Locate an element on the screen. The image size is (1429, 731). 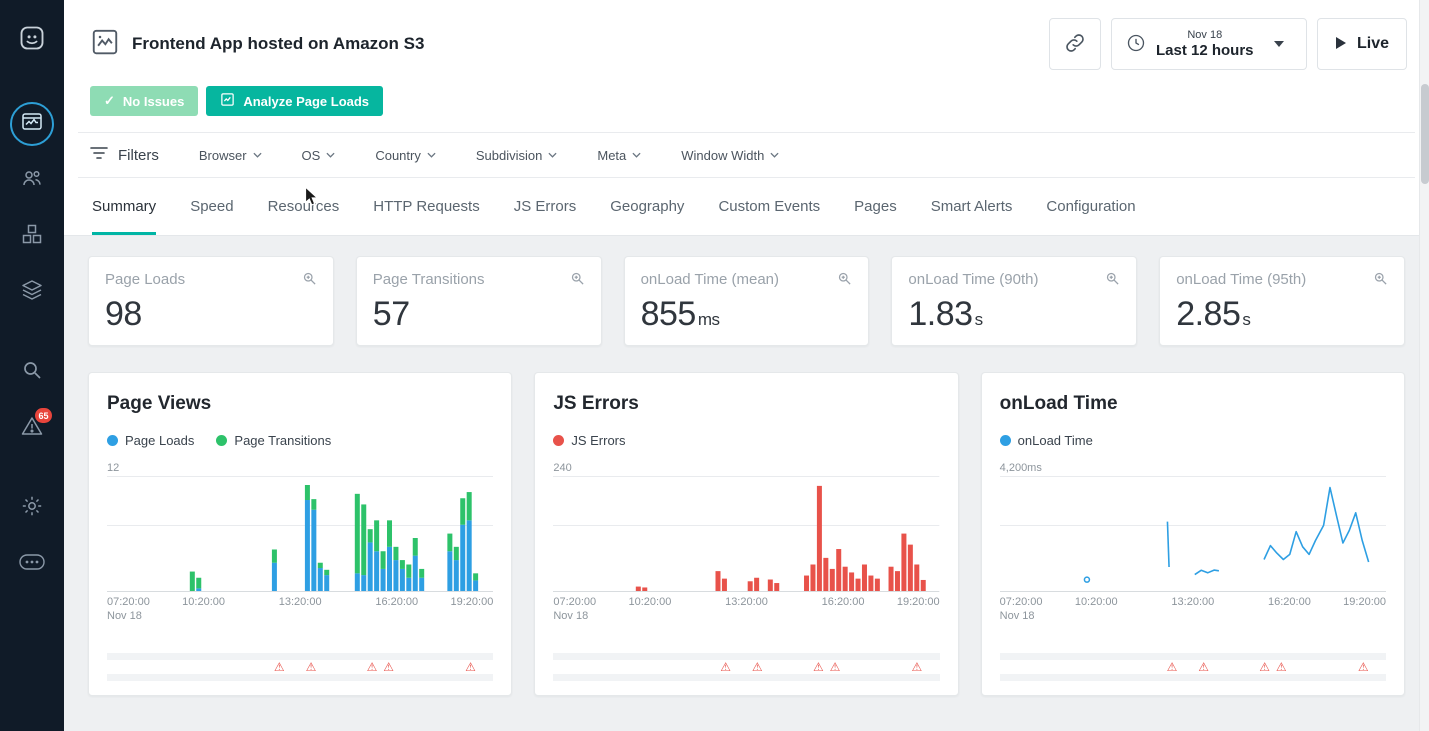
vertical-scrollbar is located at coordinates (1424, 365).